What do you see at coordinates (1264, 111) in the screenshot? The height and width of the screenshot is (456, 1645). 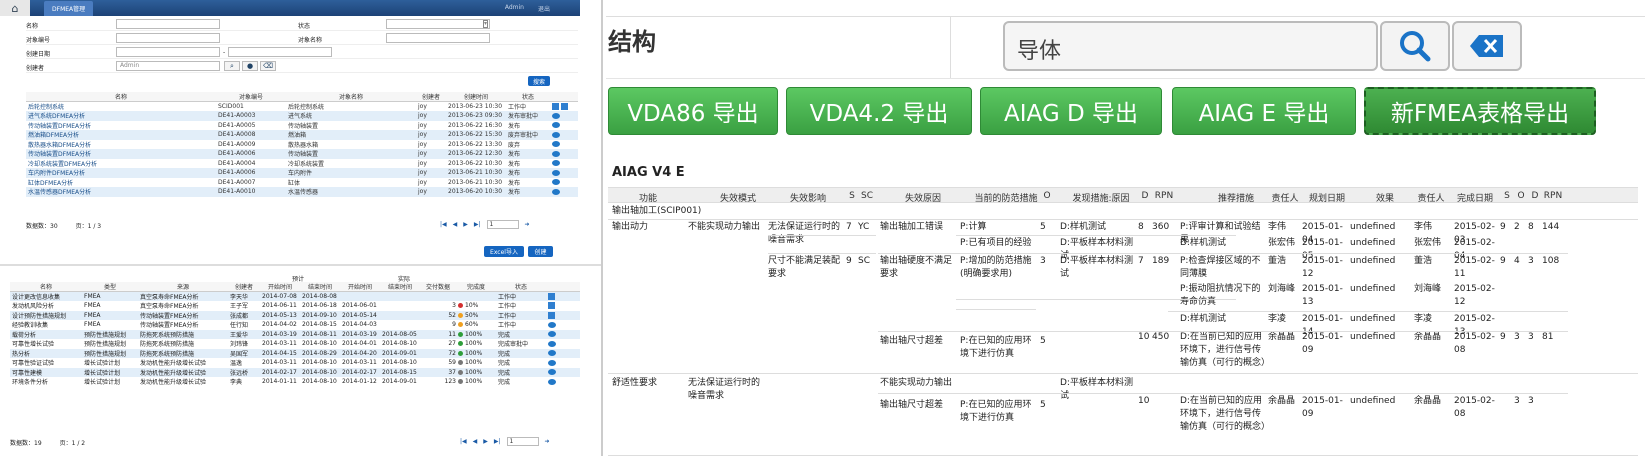 I see `aiag-e-export-button: AIAG E 导出` at bounding box center [1264, 111].